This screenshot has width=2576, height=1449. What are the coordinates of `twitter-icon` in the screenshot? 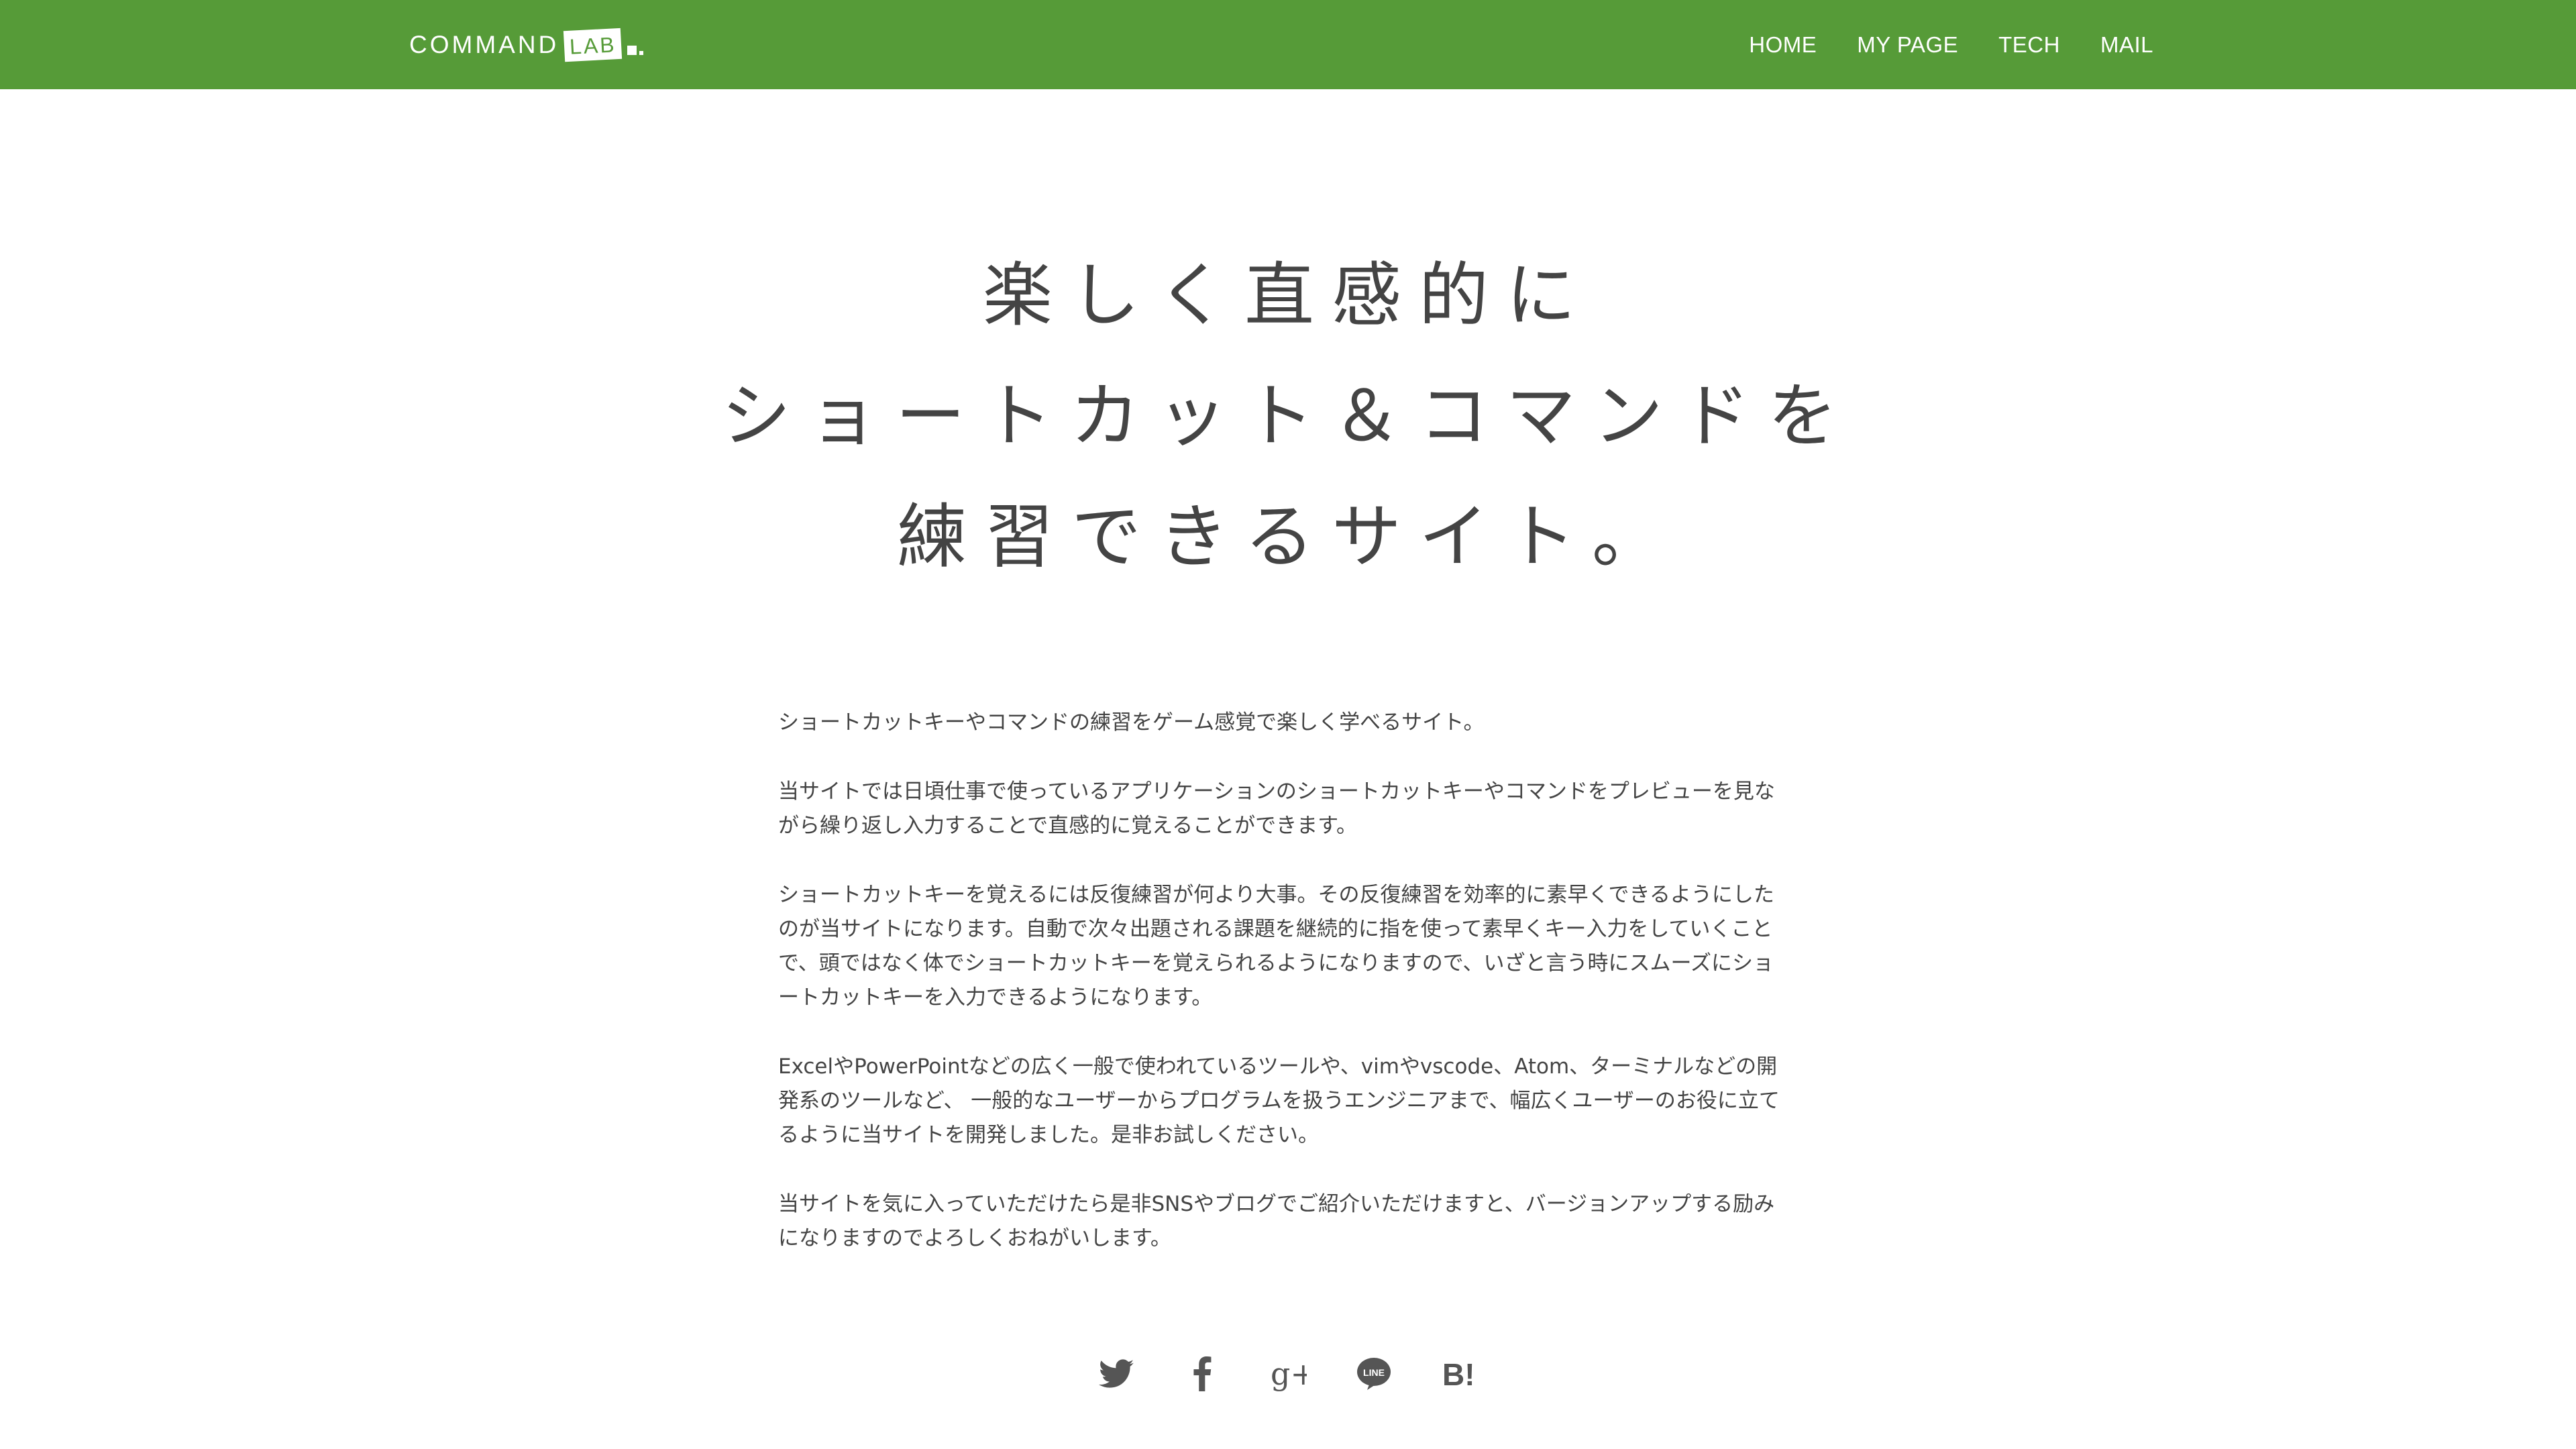 It's located at (1116, 1373).